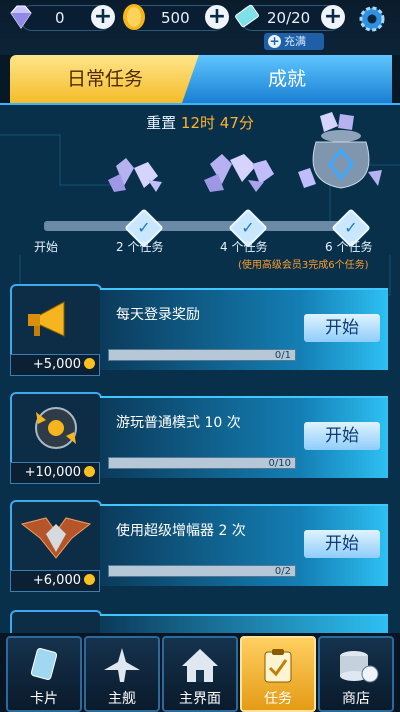  What do you see at coordinates (55, 473) in the screenshot?
I see `quest-reward: +10,000` at bounding box center [55, 473].